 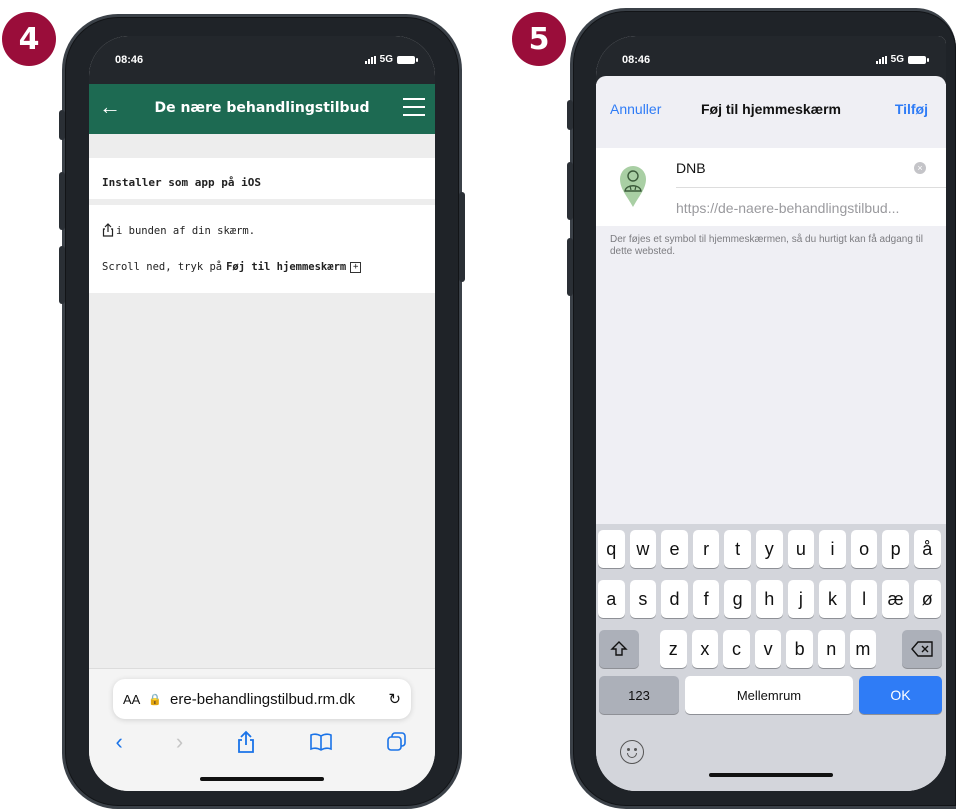 What do you see at coordinates (262, 699) in the screenshot?
I see `address-bar: AA 🔒 ere-behandlingstilbud.rm.dk ↻` at bounding box center [262, 699].